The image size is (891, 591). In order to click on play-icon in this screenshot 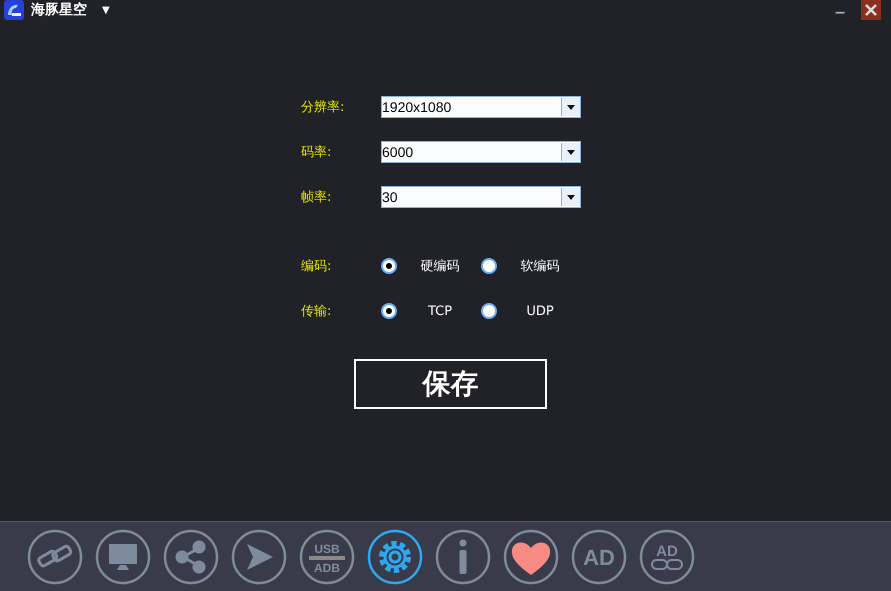, I will do `click(259, 556)`.